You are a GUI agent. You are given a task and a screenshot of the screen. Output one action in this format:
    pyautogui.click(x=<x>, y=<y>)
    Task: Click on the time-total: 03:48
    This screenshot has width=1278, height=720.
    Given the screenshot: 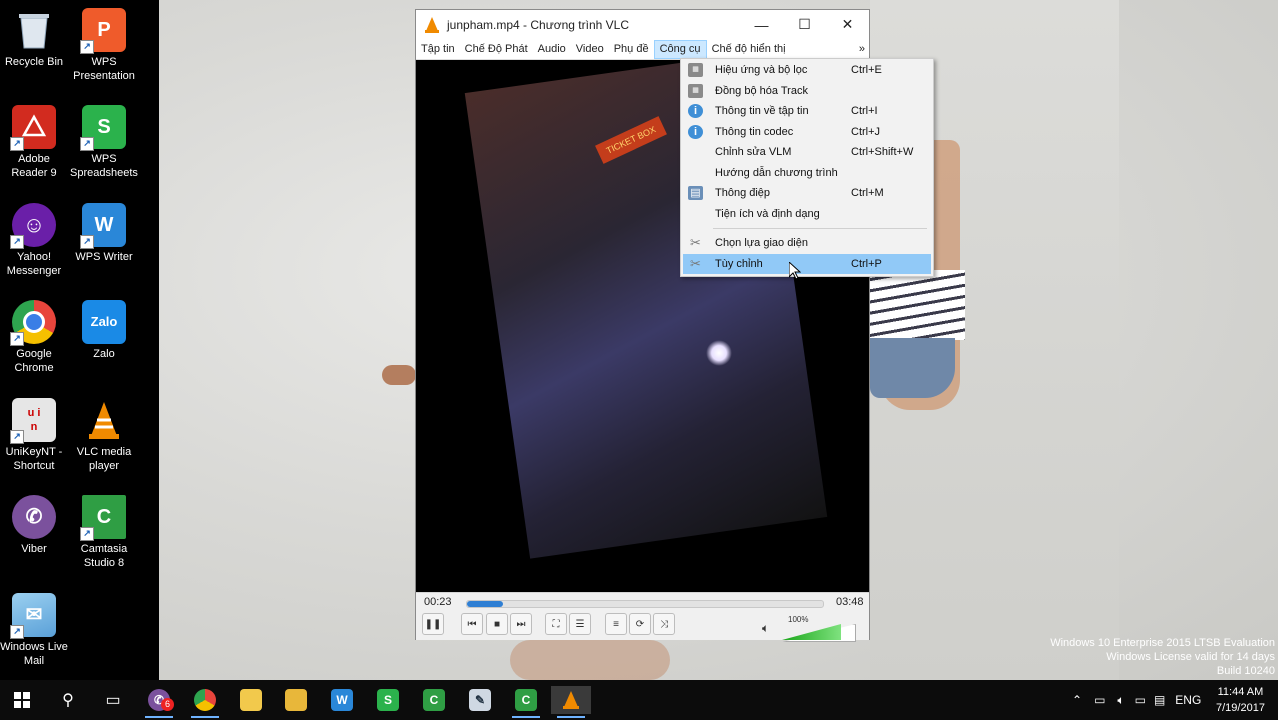 What is the action you would take?
    pyautogui.click(x=850, y=602)
    